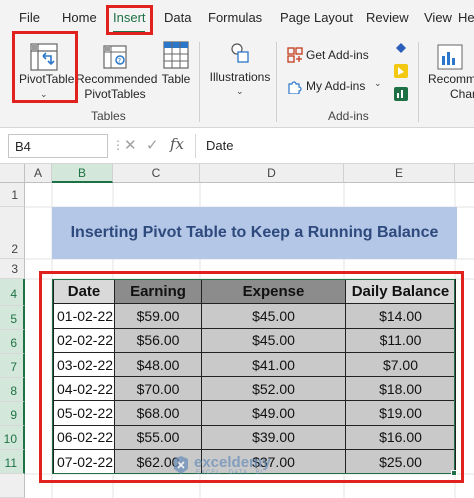 This screenshot has width=474, height=498. Describe the element at coordinates (272, 173) in the screenshot. I see `column-header-d: D` at that location.